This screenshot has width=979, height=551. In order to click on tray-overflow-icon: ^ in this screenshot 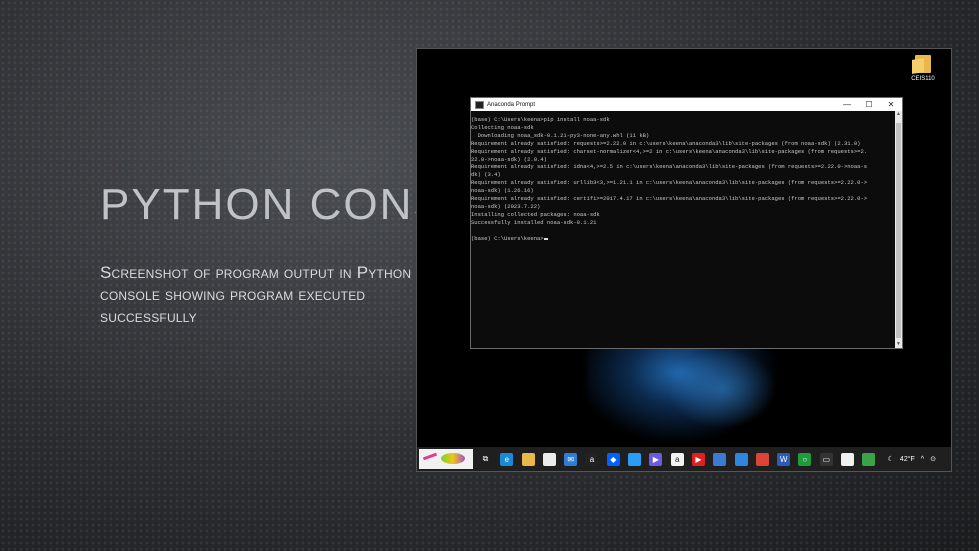, I will do `click(922, 459)`.